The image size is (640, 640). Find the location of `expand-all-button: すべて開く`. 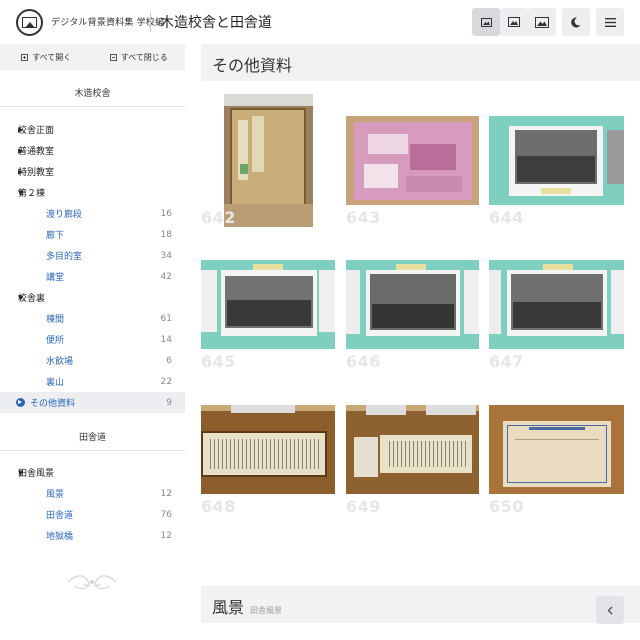

expand-all-button: すべて開く is located at coordinates (46, 57).